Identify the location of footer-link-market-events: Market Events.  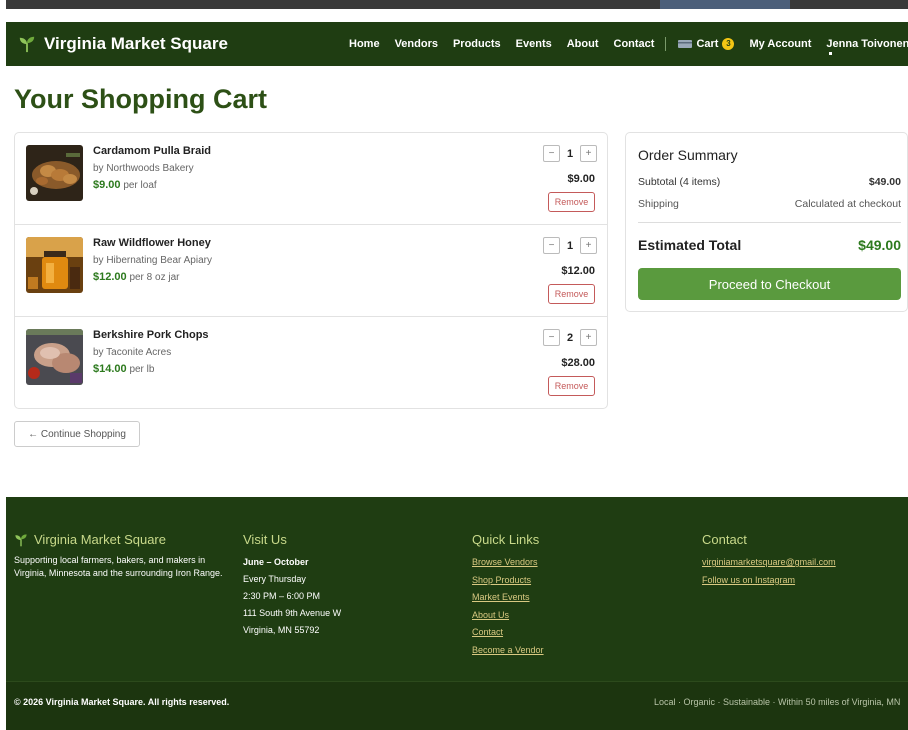
(508, 598).